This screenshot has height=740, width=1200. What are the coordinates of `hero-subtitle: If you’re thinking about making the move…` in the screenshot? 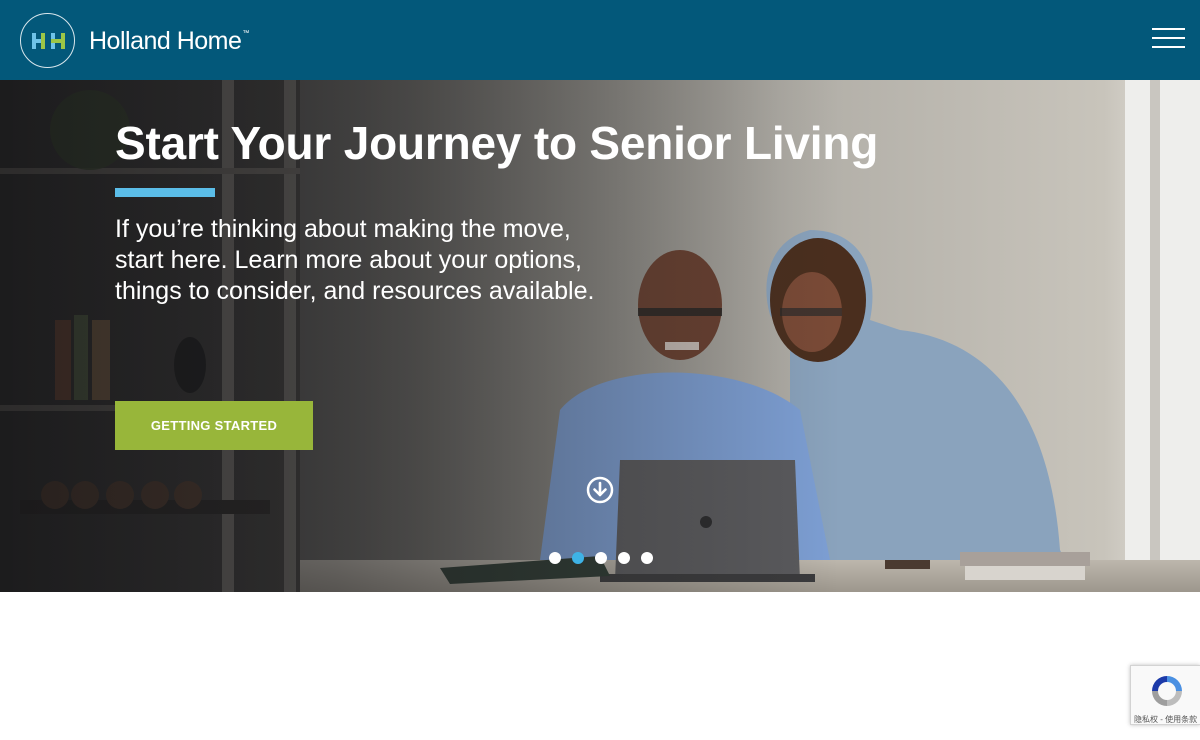 It's located at (355, 260).